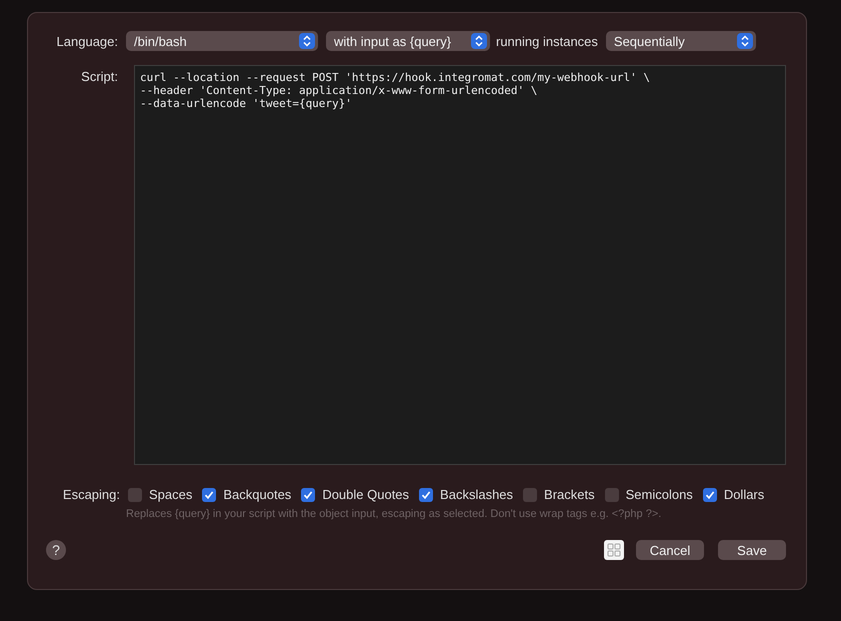 Image resolution: width=841 pixels, height=621 pixels. What do you see at coordinates (170, 494) in the screenshot?
I see `escaping-option-label: Spaces` at bounding box center [170, 494].